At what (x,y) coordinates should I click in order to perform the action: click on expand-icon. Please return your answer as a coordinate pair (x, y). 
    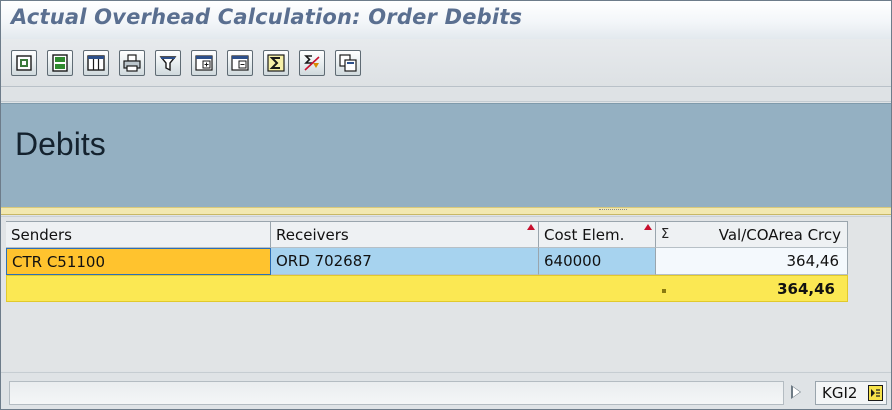
    Looking at the image, I should click on (204, 63).